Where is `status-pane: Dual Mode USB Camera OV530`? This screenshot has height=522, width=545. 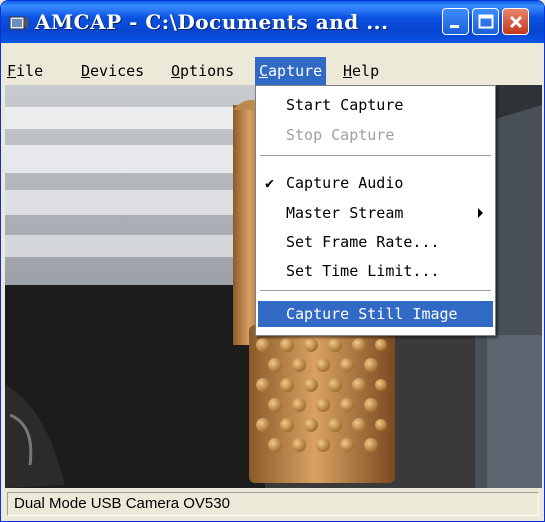
status-pane: Dual Mode USB Camera OV530 is located at coordinates (273, 504).